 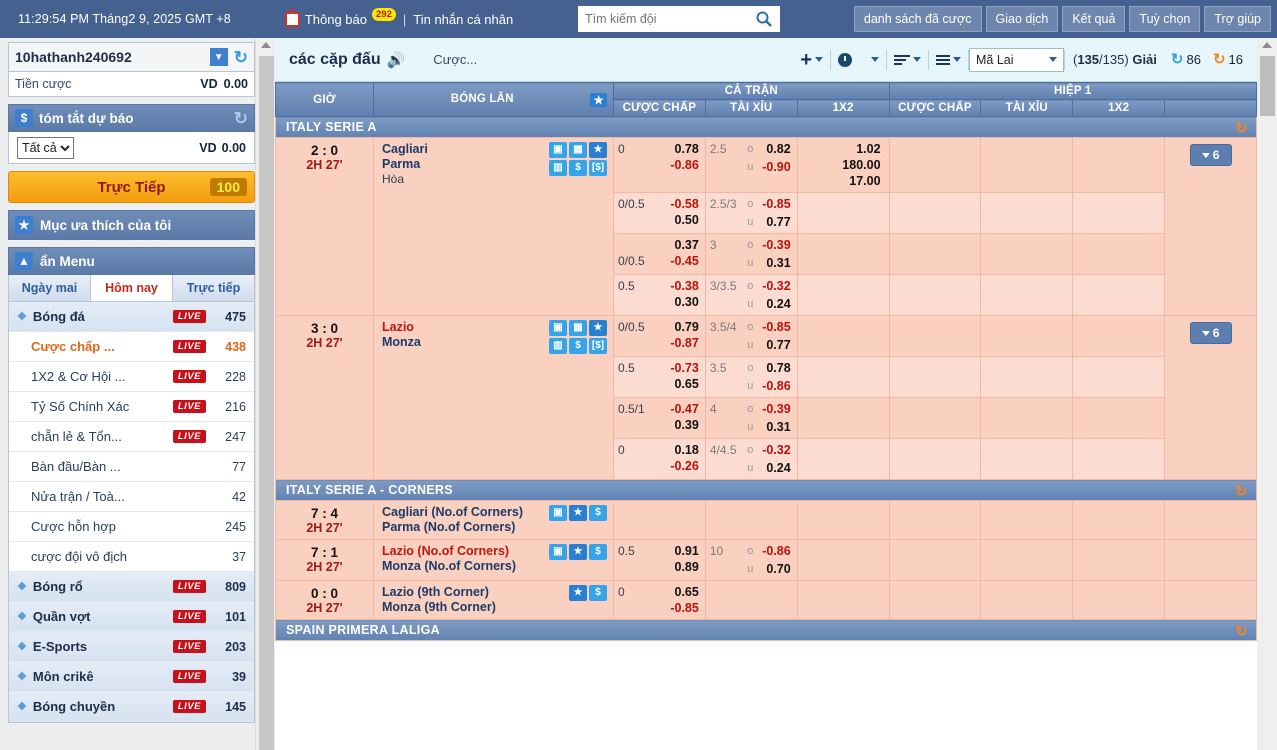 What do you see at coordinates (677, 245) in the screenshot?
I see `handicap-odd-home: 0.37` at bounding box center [677, 245].